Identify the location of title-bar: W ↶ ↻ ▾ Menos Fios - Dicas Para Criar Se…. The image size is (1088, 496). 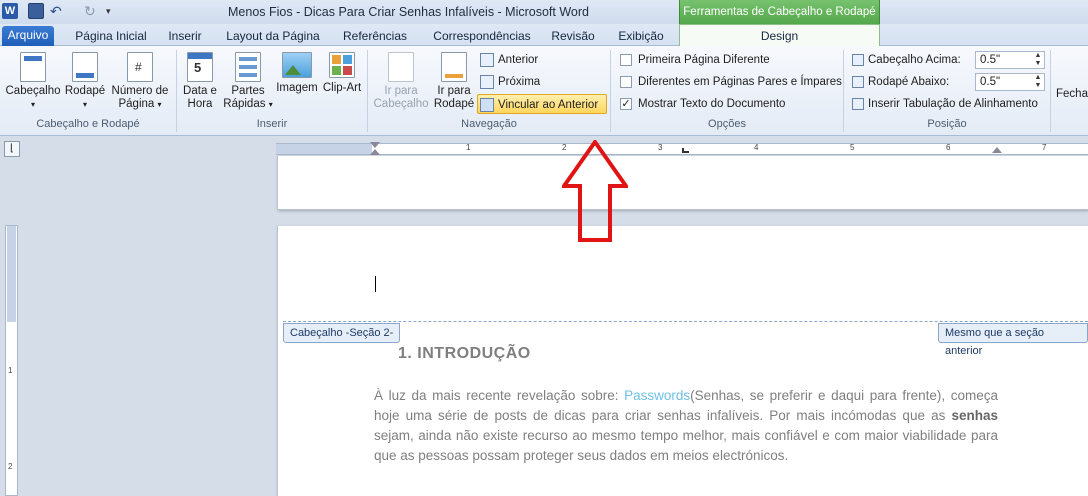
(544, 13).